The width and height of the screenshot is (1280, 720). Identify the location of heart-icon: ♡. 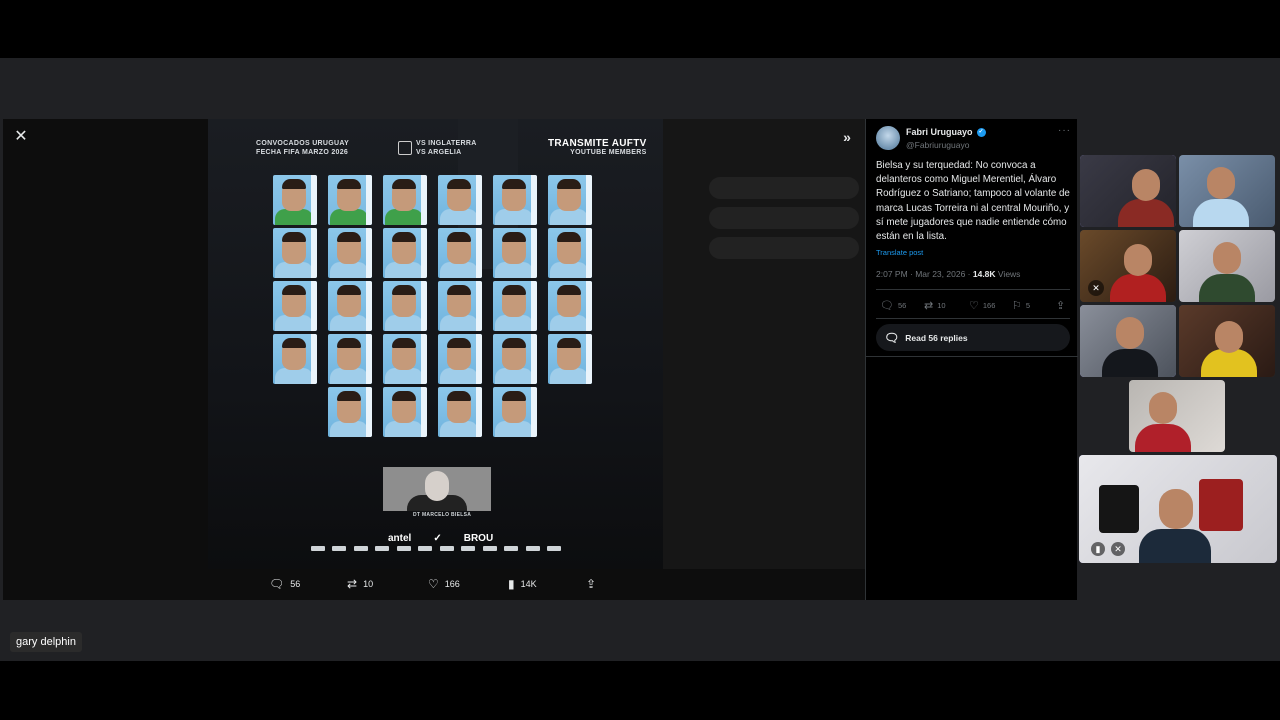
(974, 306).